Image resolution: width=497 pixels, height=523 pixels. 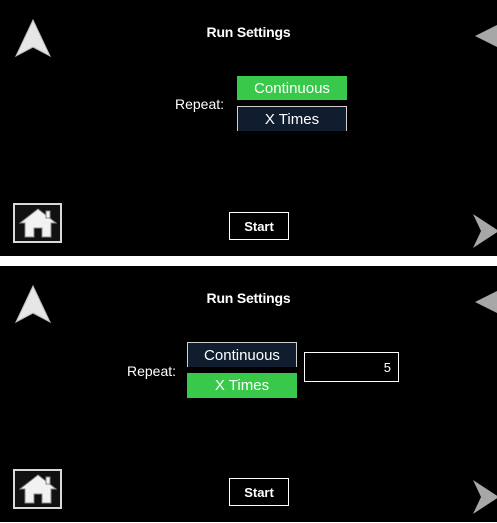 I want to click on repeat-count-field: 5, so click(x=351, y=367).